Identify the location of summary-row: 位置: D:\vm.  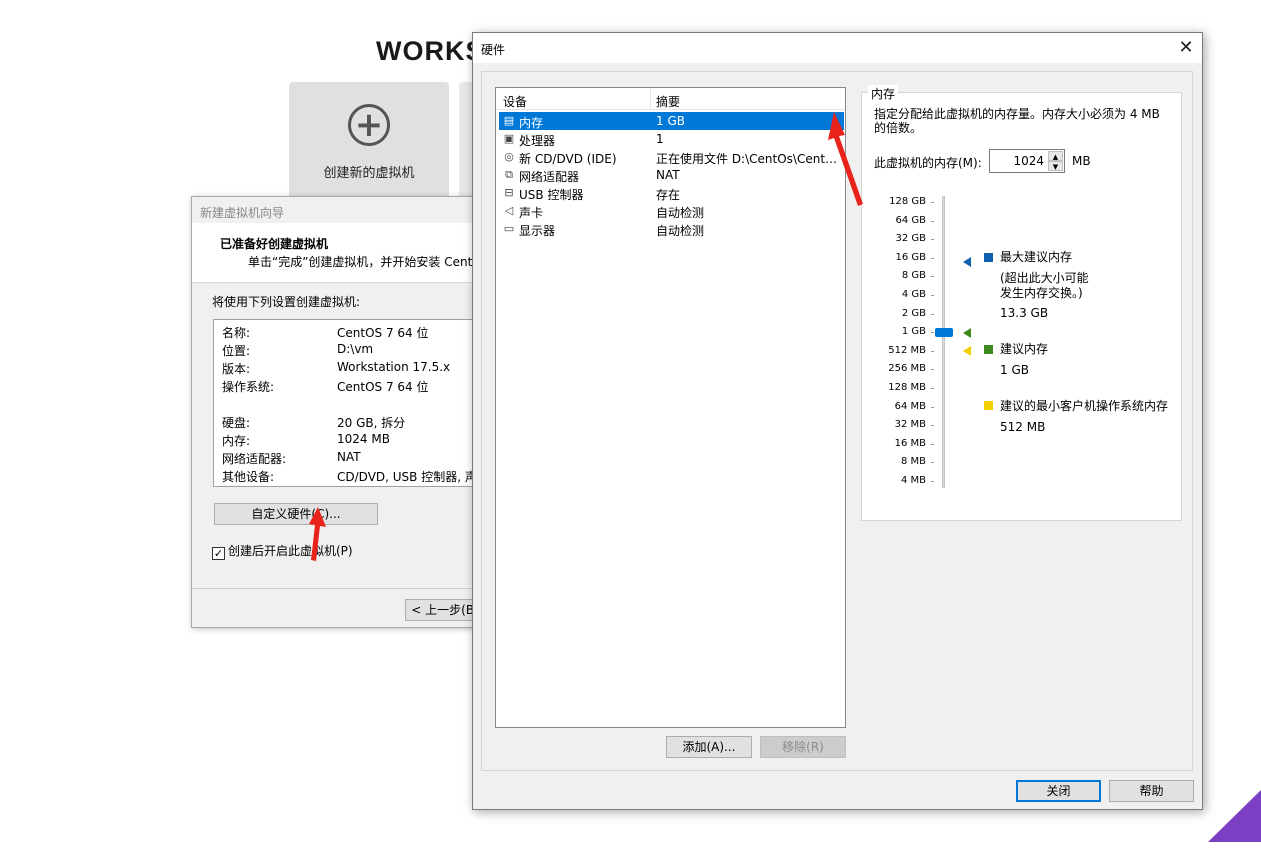
(298, 350).